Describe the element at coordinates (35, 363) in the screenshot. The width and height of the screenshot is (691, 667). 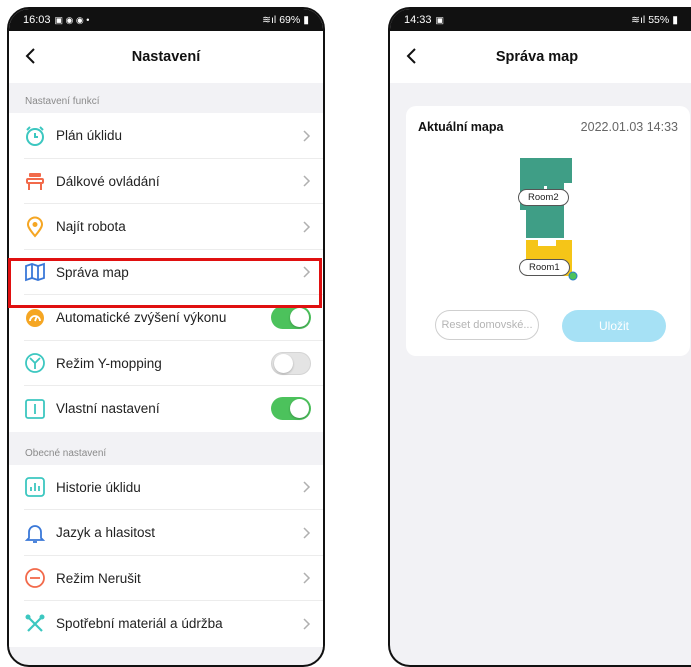
I see `y-mop-icon` at that location.